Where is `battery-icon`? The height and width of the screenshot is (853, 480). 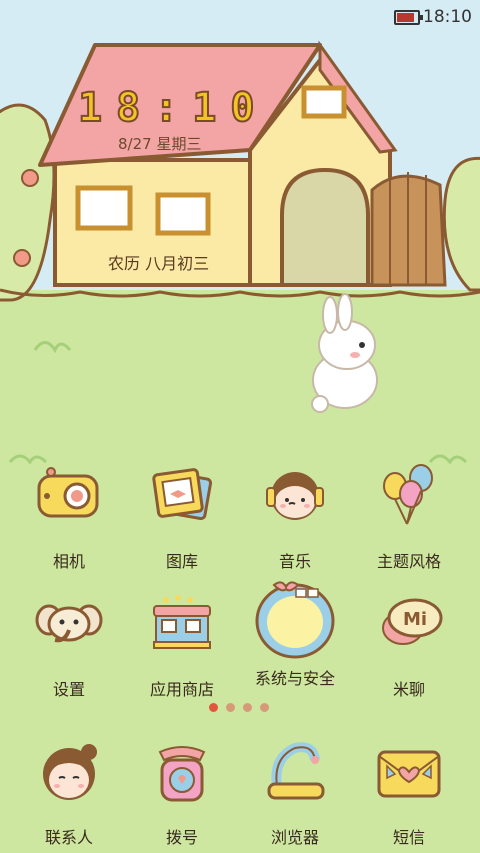
battery-icon is located at coordinates (408, 17).